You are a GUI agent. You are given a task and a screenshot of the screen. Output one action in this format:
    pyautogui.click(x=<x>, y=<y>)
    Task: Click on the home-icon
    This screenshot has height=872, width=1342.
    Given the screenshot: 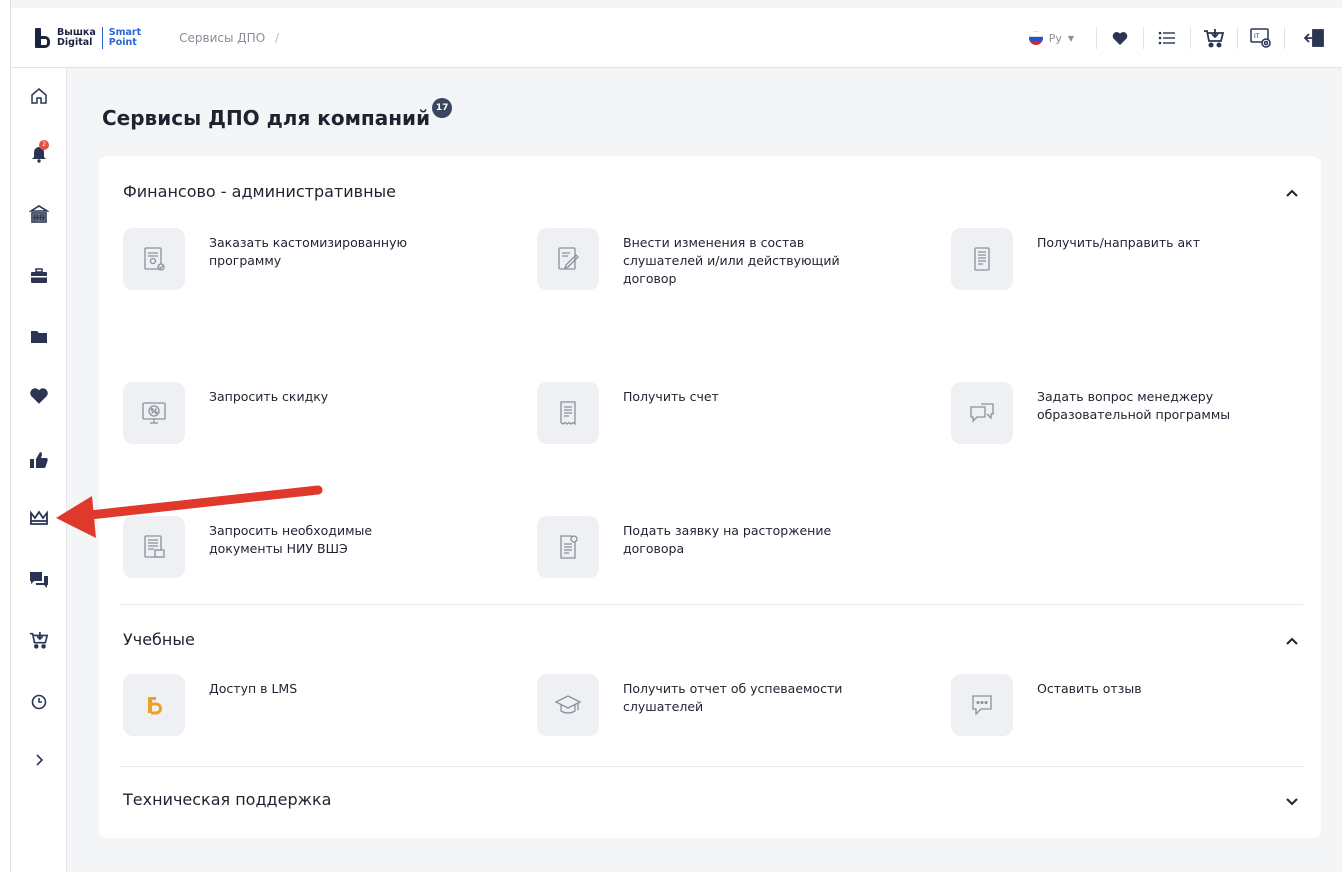 What is the action you would take?
    pyautogui.click(x=39, y=96)
    